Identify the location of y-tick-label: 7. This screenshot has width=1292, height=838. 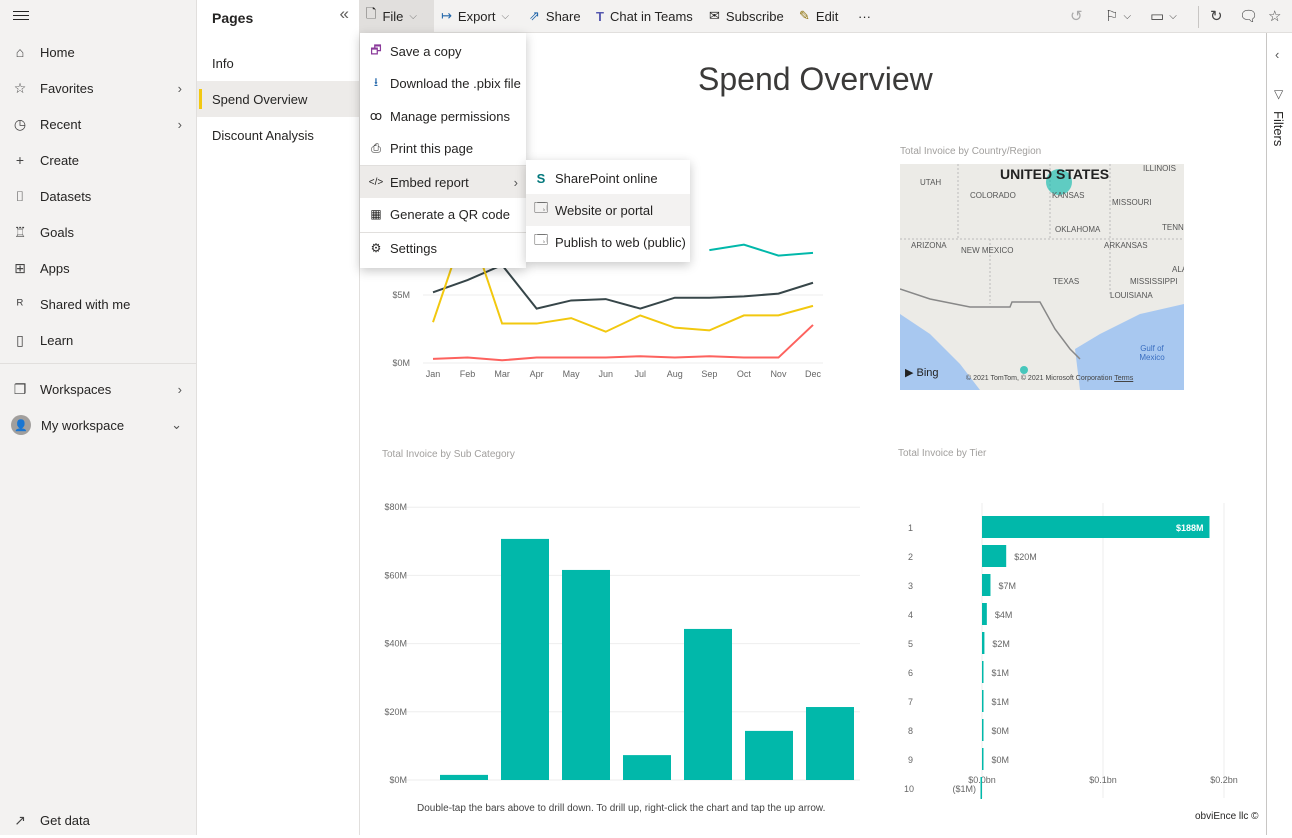
(910, 702).